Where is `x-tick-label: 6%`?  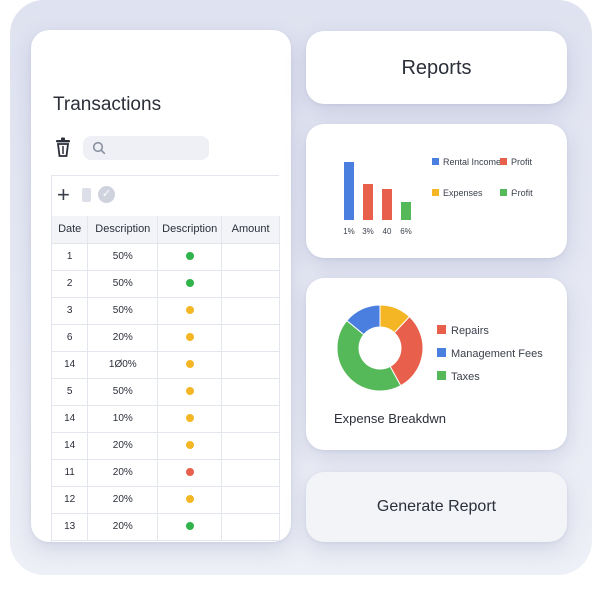
x-tick-label: 6% is located at coordinates (406, 231).